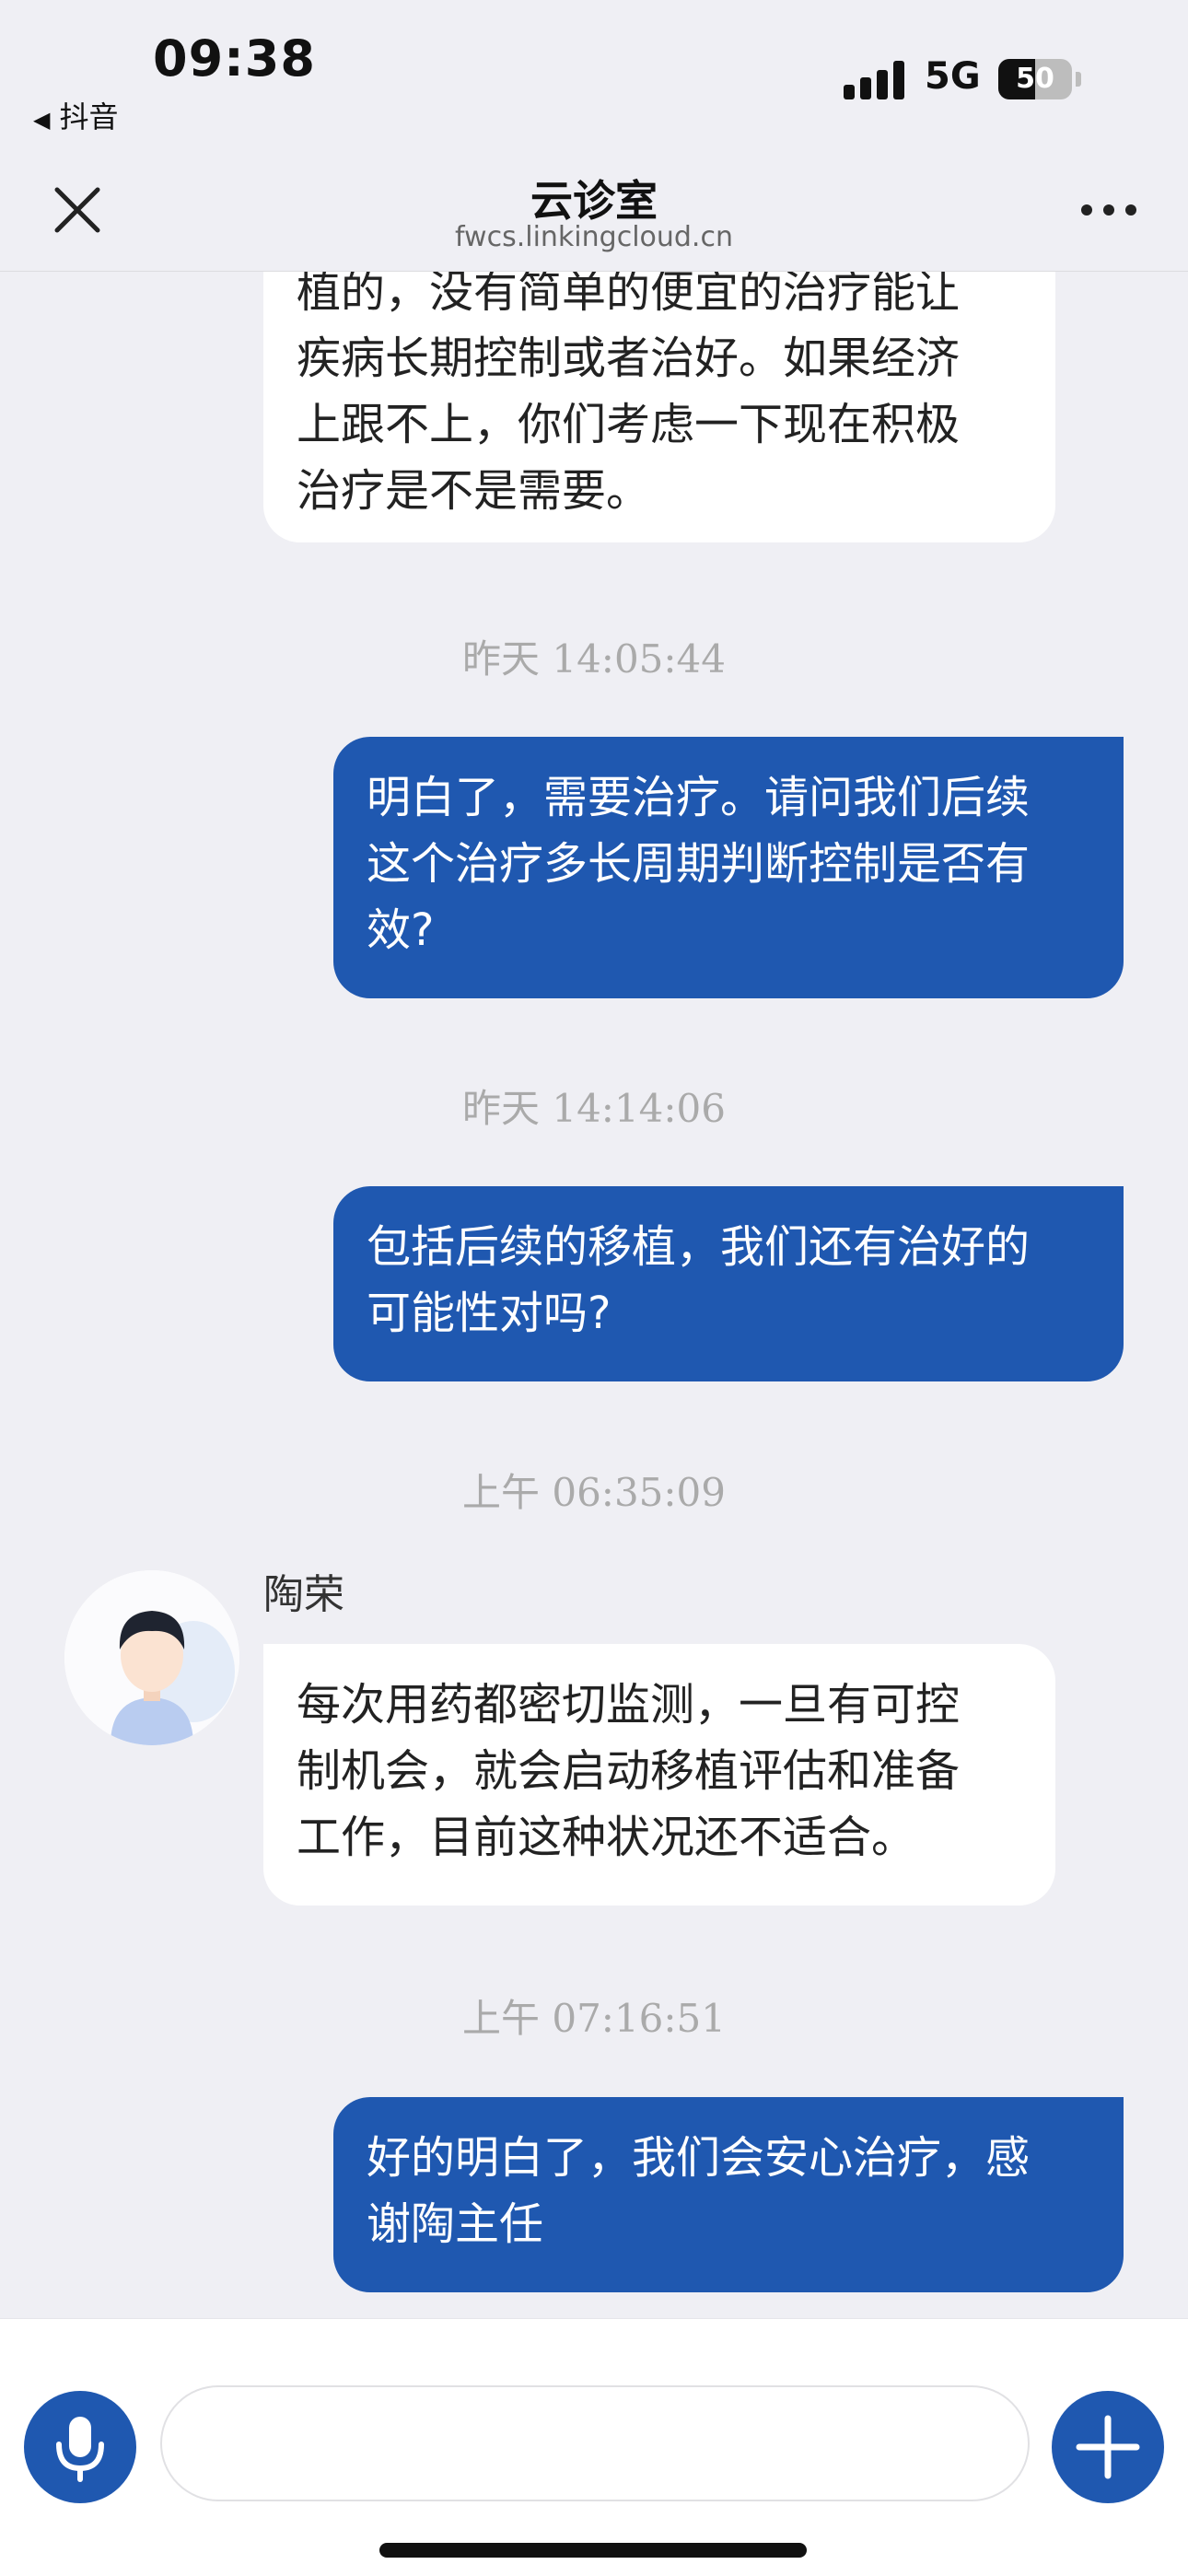 The height and width of the screenshot is (2576, 1188). Describe the element at coordinates (606, 1837) in the screenshot. I see `message-line: 工作，目前这种状况还不适合。` at that location.